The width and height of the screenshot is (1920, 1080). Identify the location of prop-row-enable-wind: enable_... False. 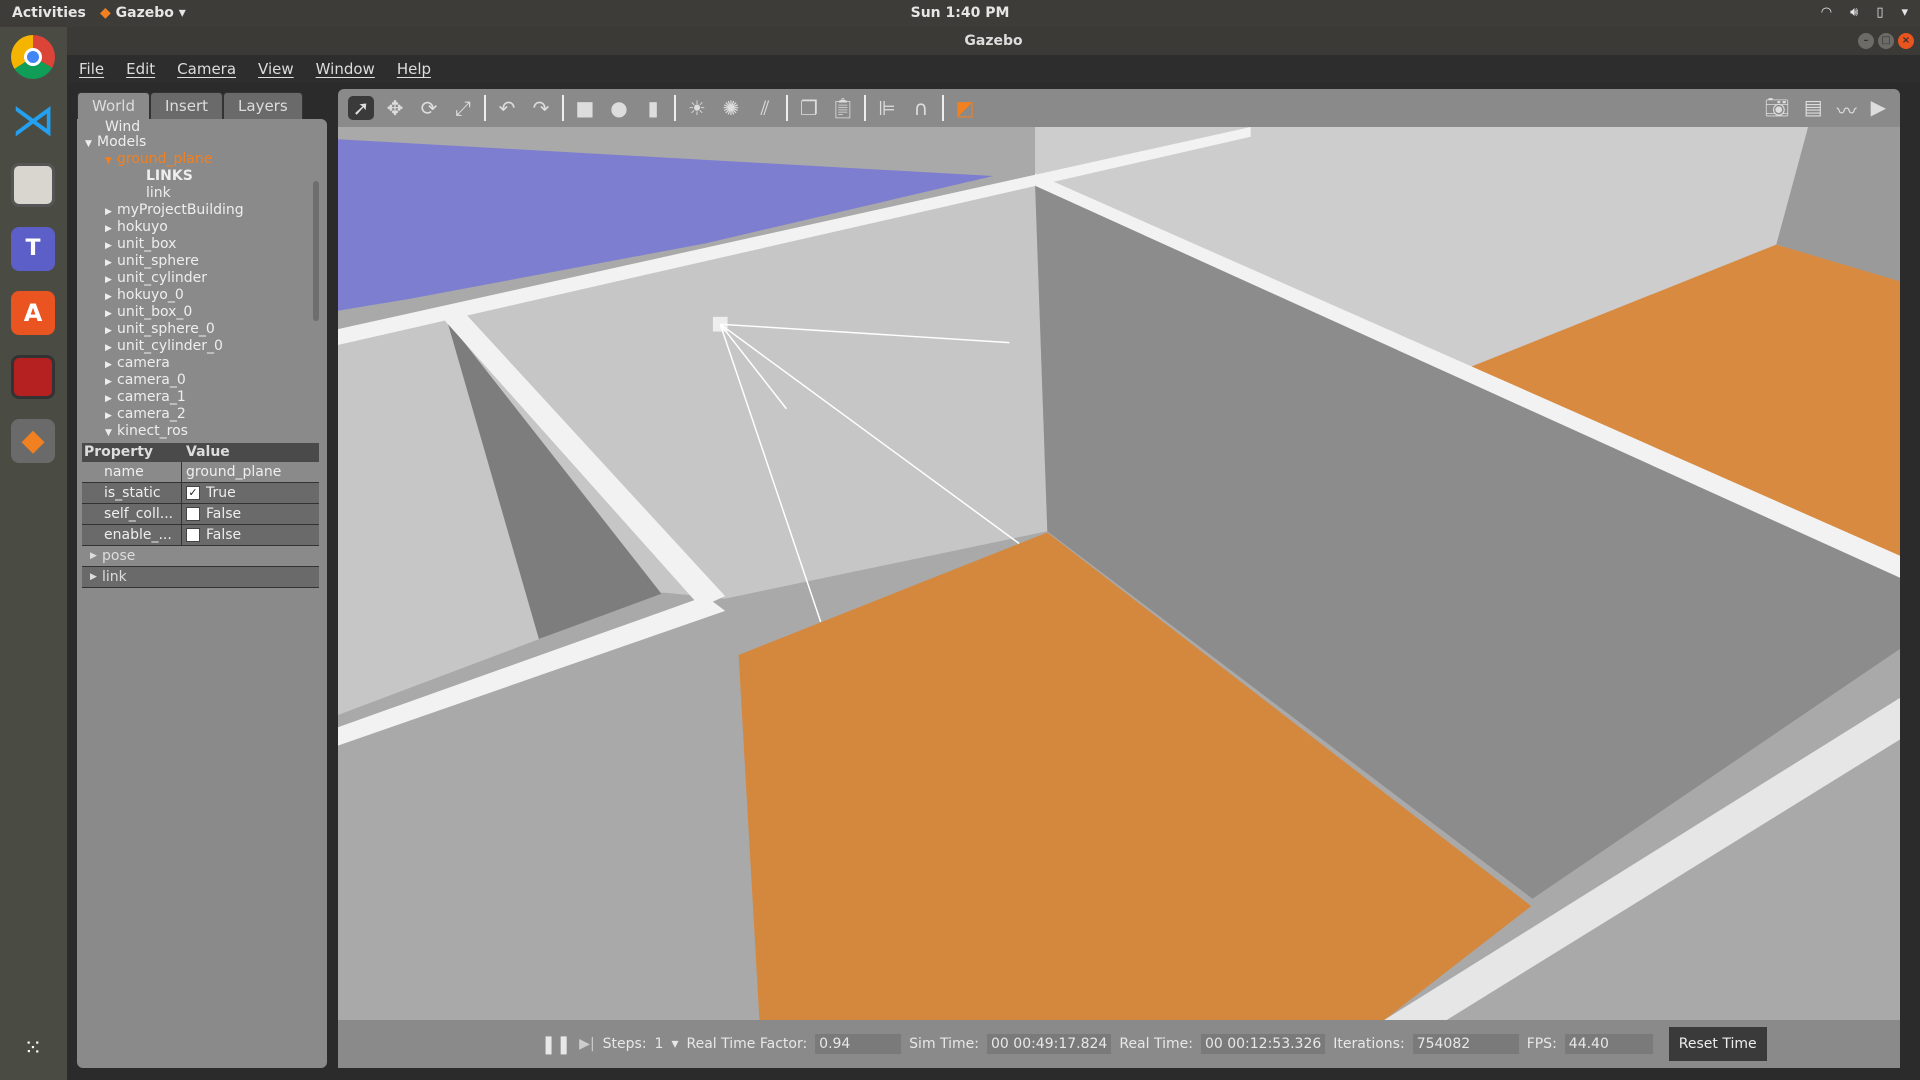
(200, 535).